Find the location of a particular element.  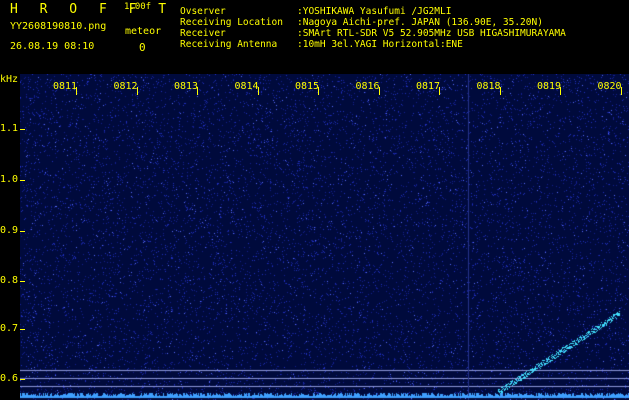

time-label: 0813 is located at coordinates (186, 86).